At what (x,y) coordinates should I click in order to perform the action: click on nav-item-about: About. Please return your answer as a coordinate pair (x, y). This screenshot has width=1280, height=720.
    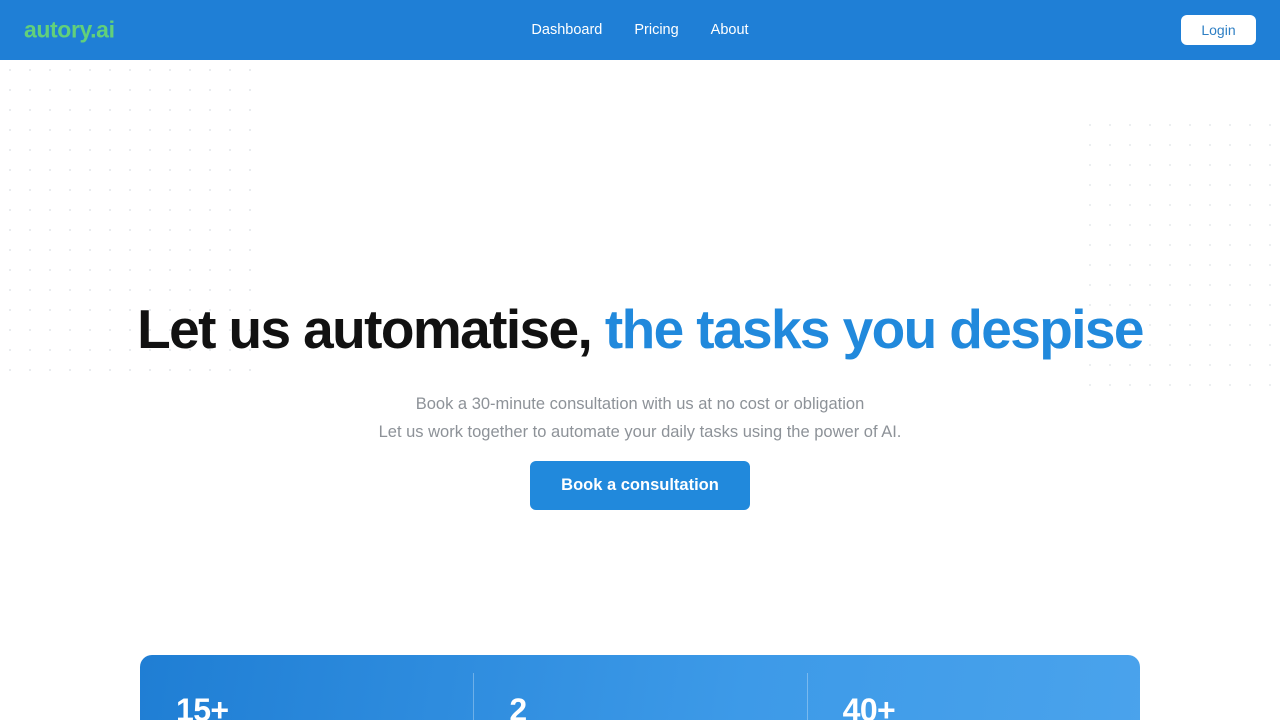
    Looking at the image, I should click on (730, 30).